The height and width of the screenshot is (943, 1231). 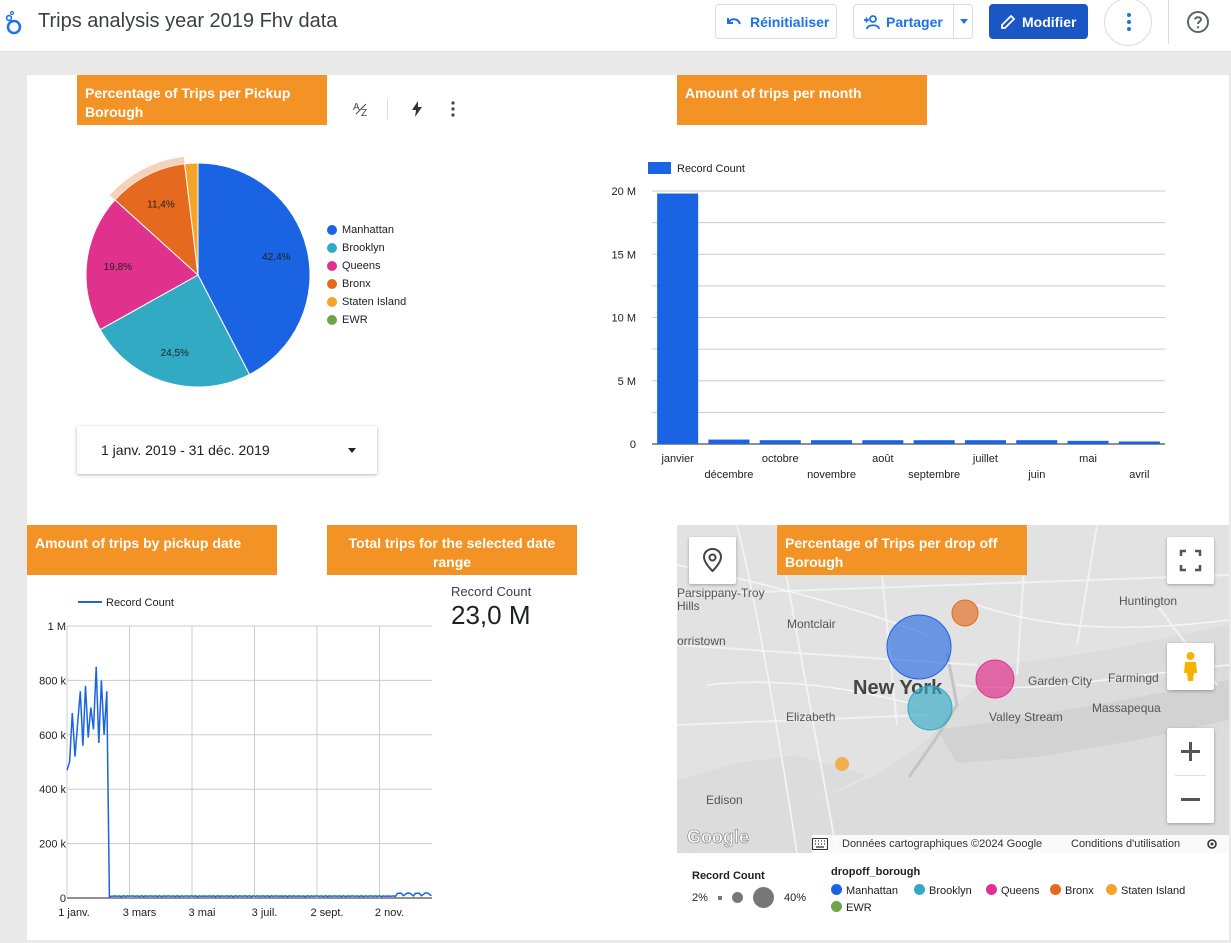 I want to click on bar-janvier, so click(x=678, y=318).